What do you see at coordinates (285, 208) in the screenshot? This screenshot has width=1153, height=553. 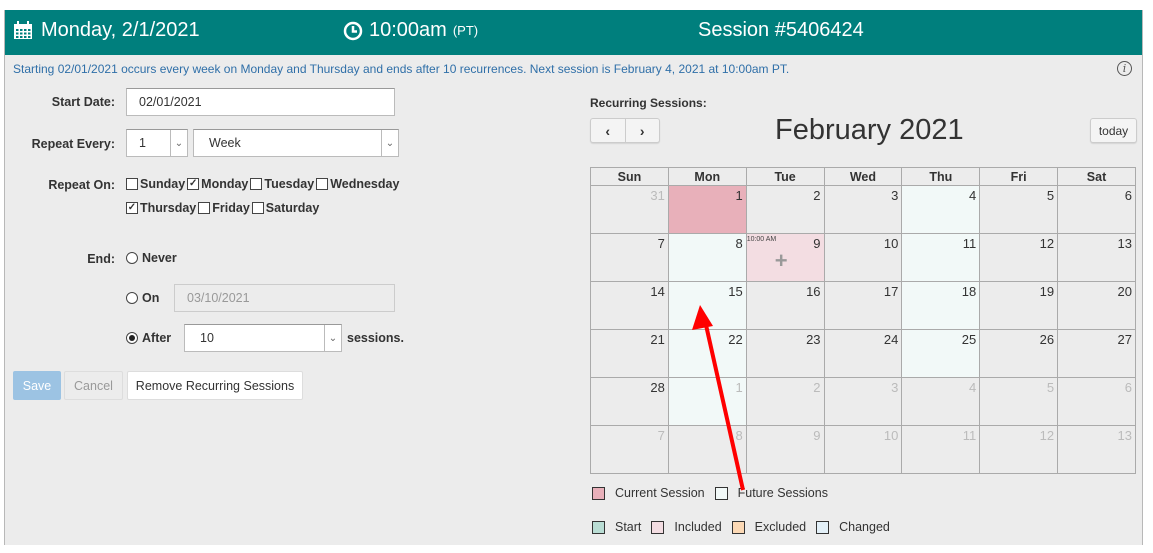 I see `checkbox-saturday: Saturday` at bounding box center [285, 208].